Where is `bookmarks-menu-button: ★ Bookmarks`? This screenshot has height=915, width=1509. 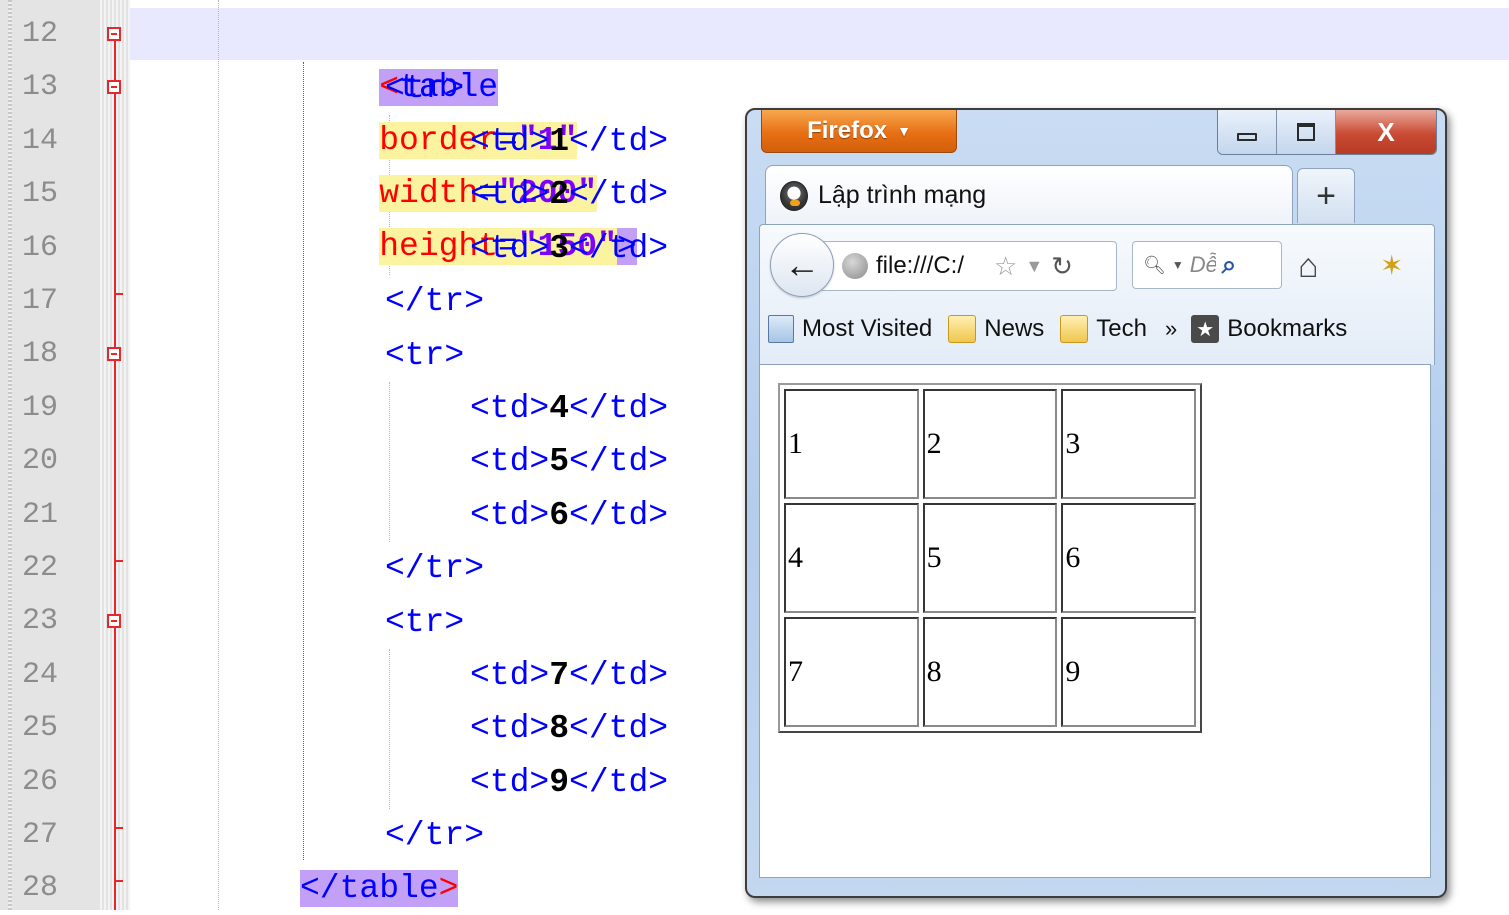
bookmarks-menu-button: ★ Bookmarks is located at coordinates (1269, 329).